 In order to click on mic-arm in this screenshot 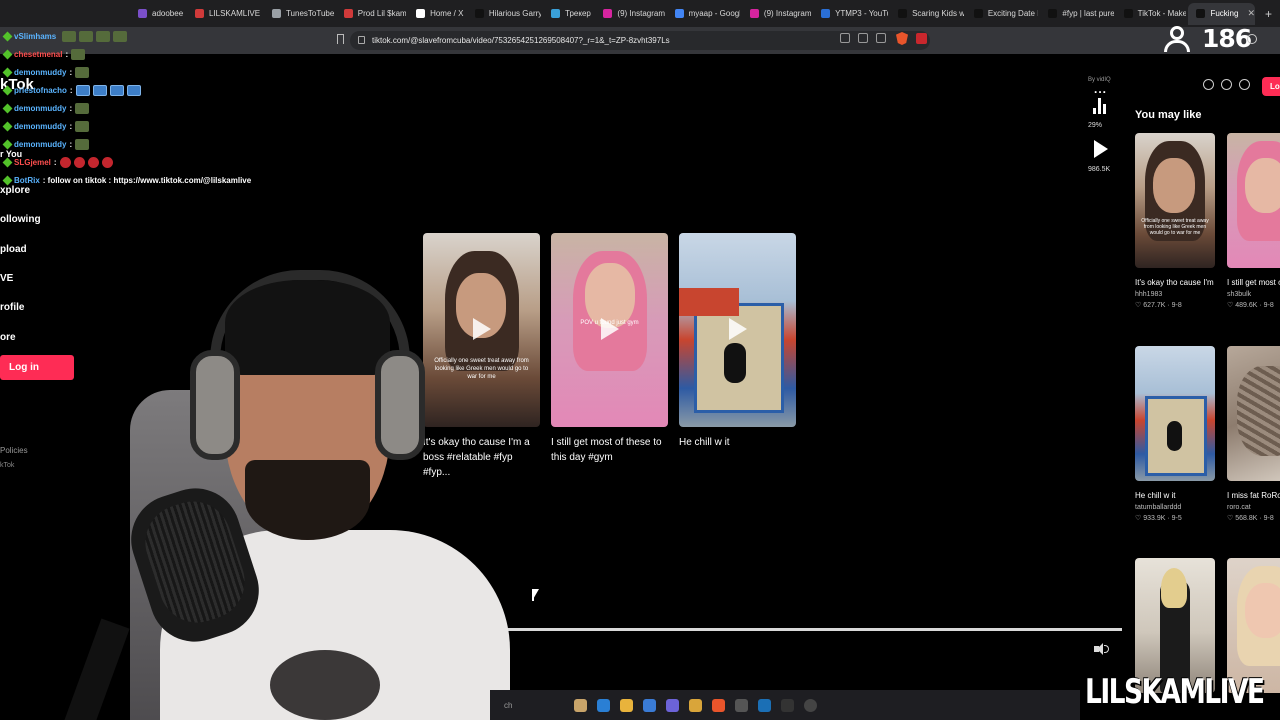, I will do `click(95, 669)`.